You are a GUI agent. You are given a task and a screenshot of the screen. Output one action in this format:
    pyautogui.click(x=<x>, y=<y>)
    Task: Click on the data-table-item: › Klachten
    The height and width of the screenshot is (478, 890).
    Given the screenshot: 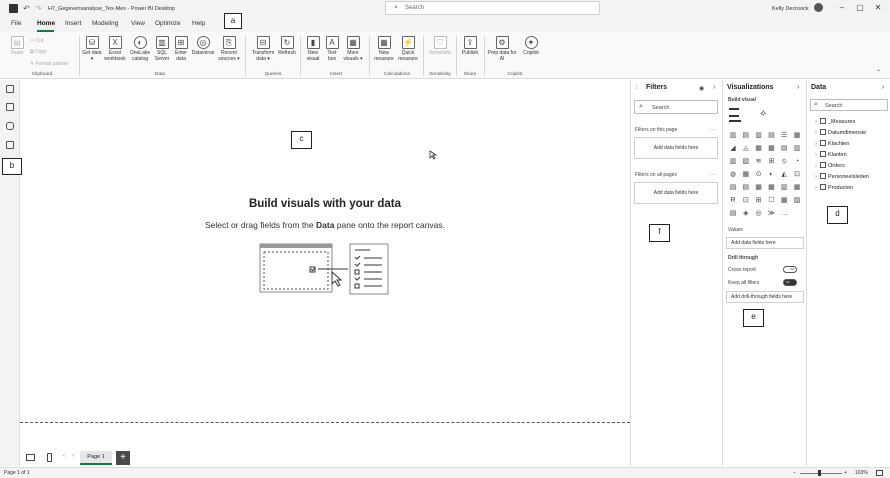 What is the action you would take?
    pyautogui.click(x=832, y=143)
    